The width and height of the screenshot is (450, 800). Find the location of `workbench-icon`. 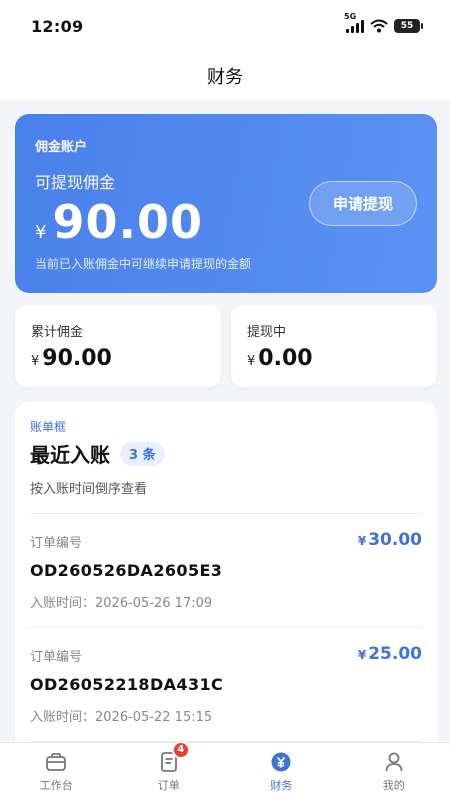

workbench-icon is located at coordinates (56, 762).